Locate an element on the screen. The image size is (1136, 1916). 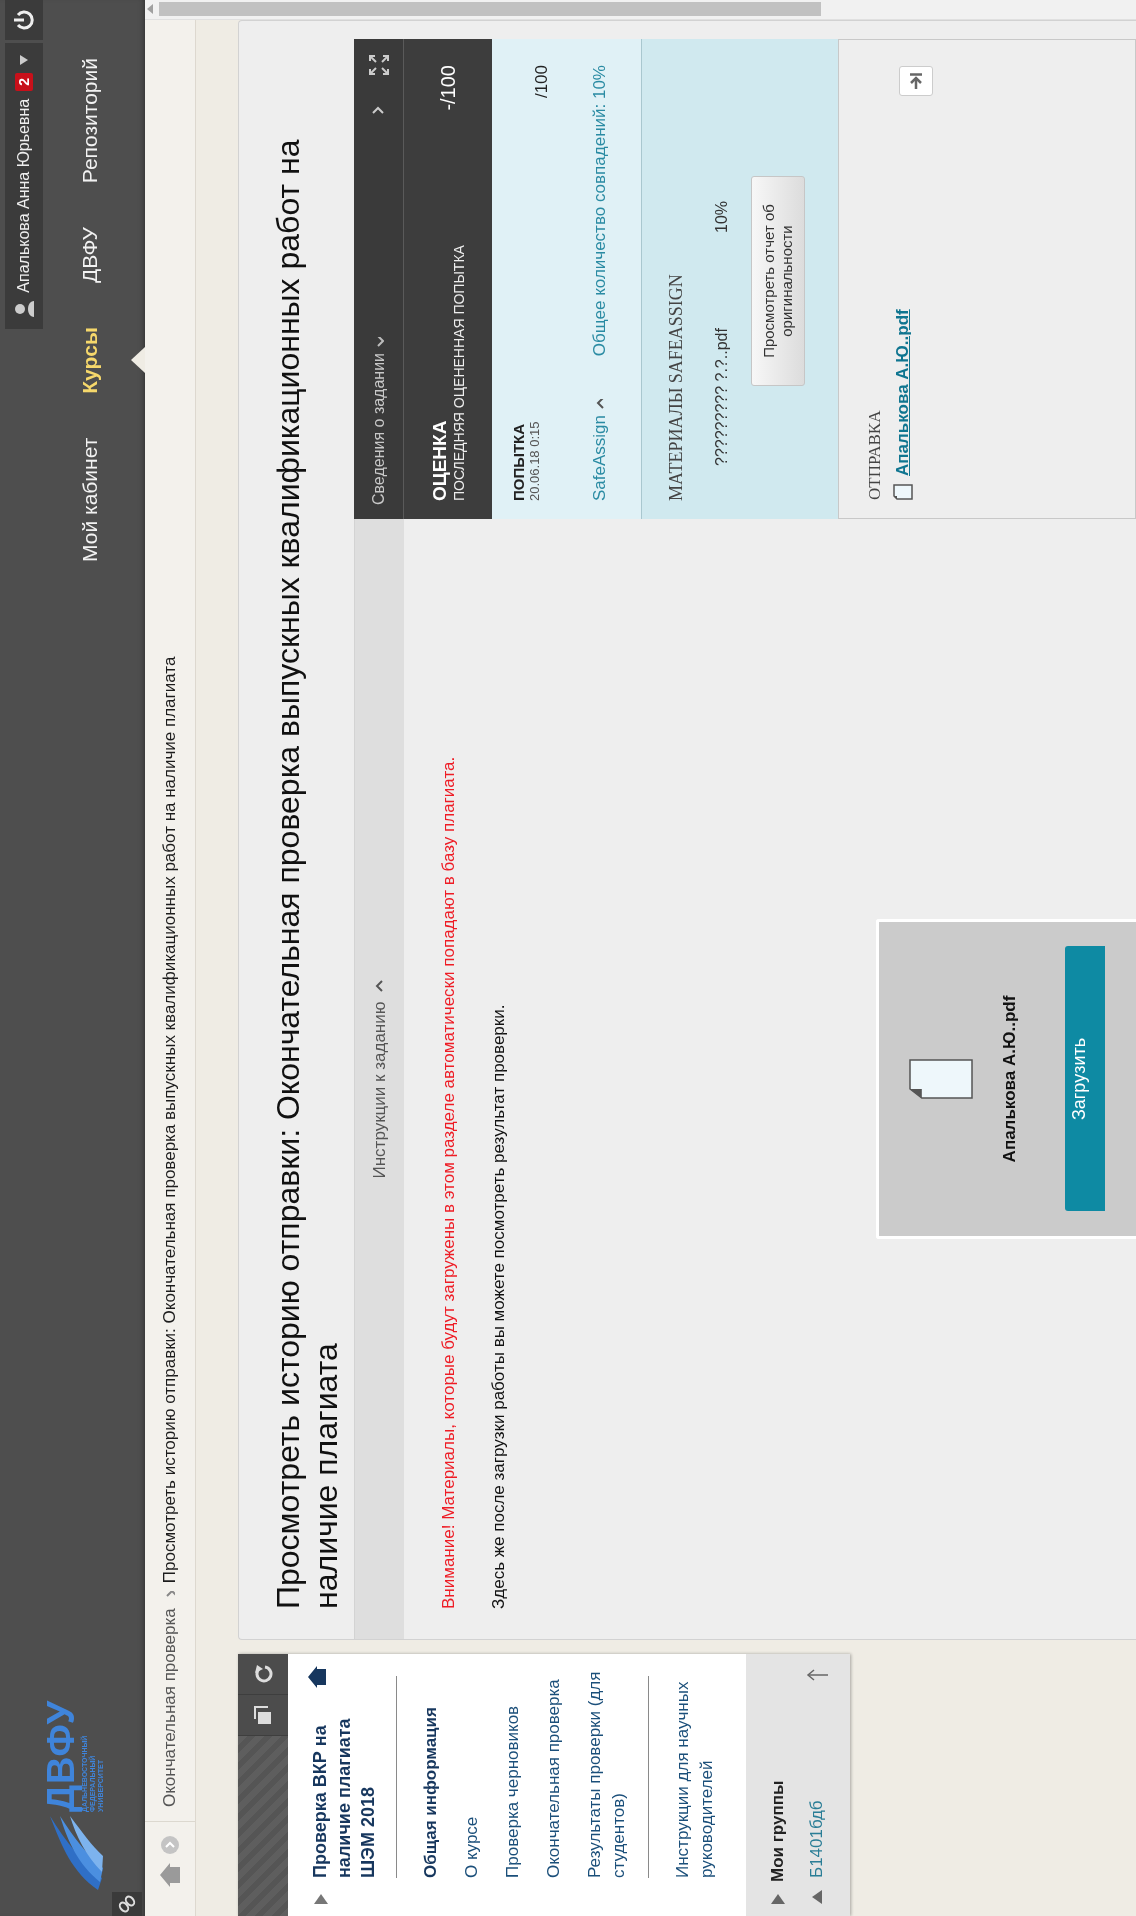
user-menu: Апалькова Анна Юрьевна 2 is located at coordinates (24, 186).